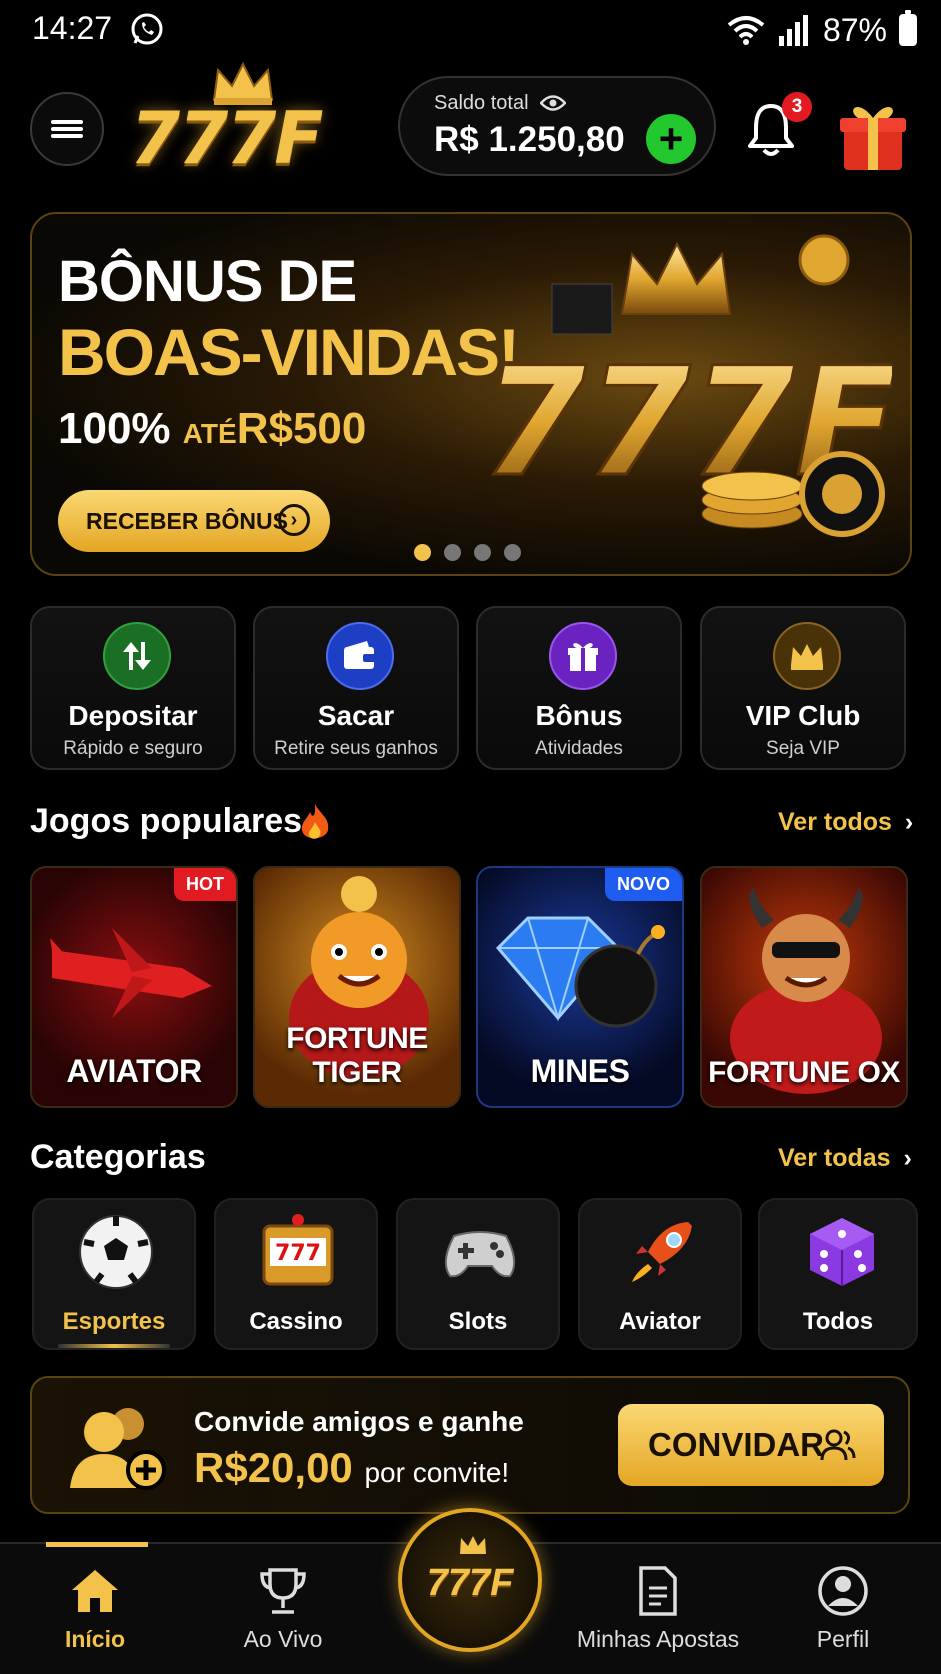  I want to click on category-label: Slots, so click(478, 1321).